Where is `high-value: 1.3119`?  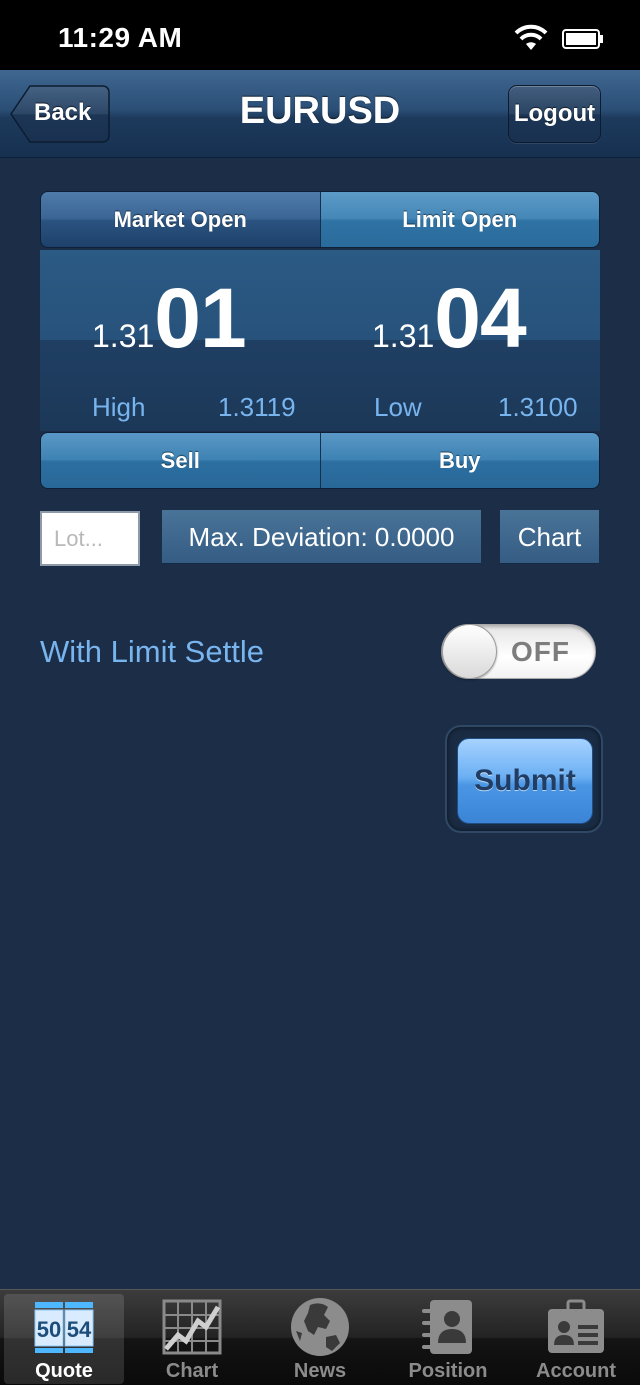 high-value: 1.3119 is located at coordinates (257, 407).